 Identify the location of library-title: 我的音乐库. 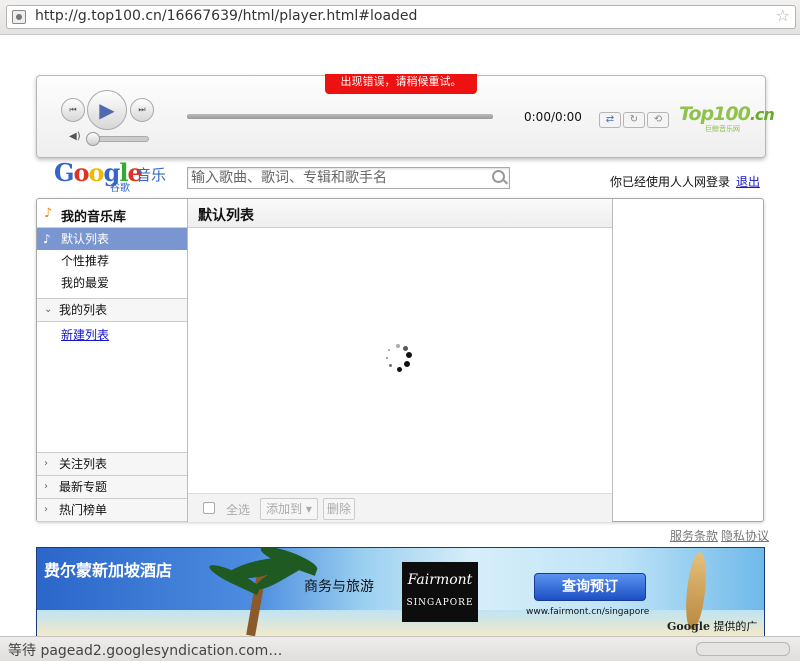
(94, 217).